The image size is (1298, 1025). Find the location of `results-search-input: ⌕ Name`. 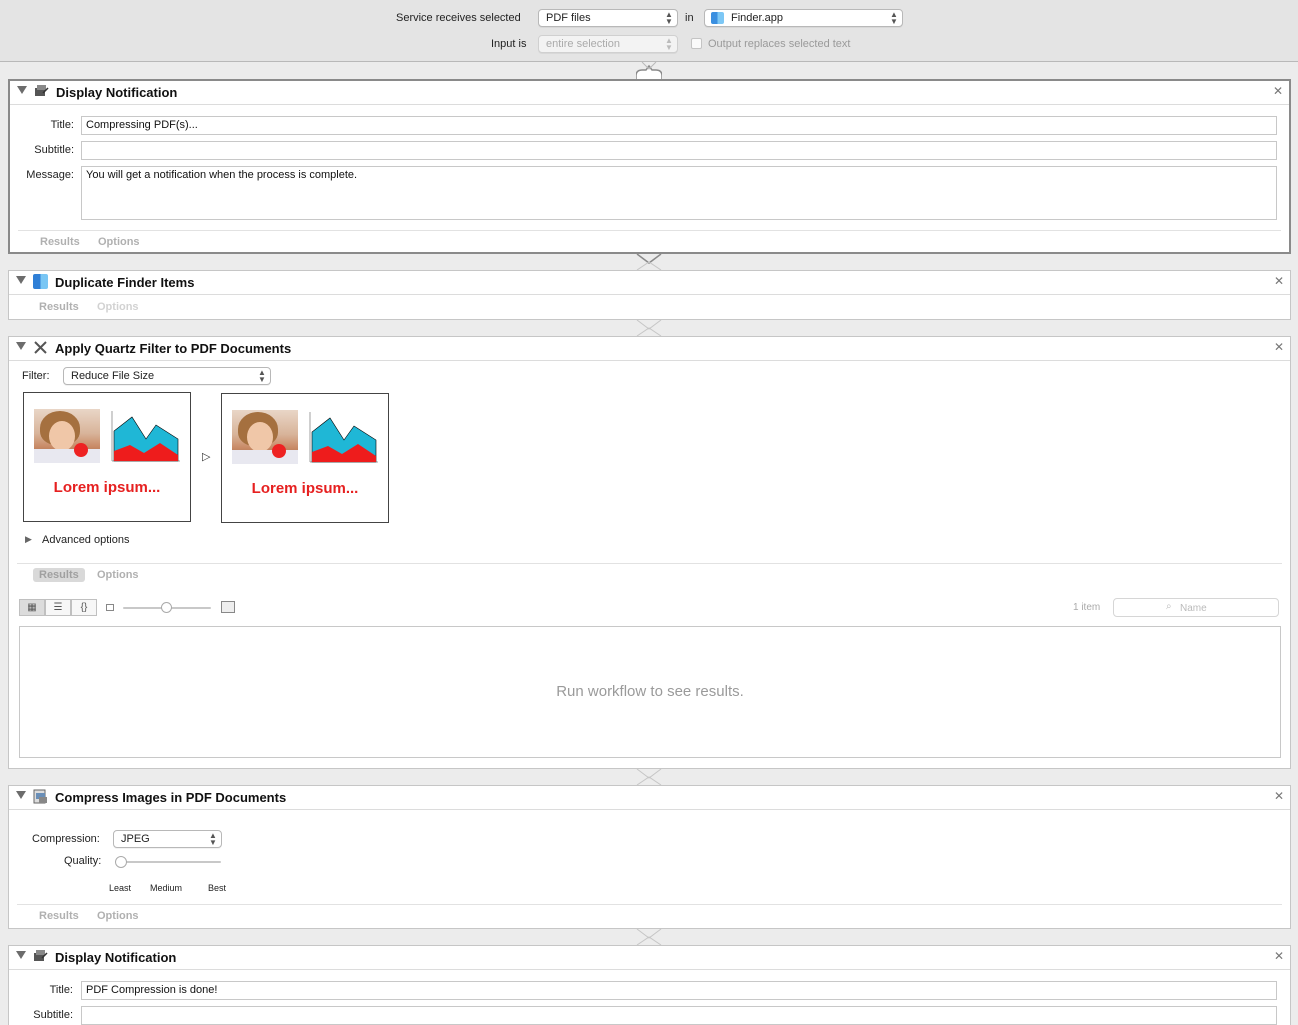

results-search-input: ⌕ Name is located at coordinates (1196, 607).